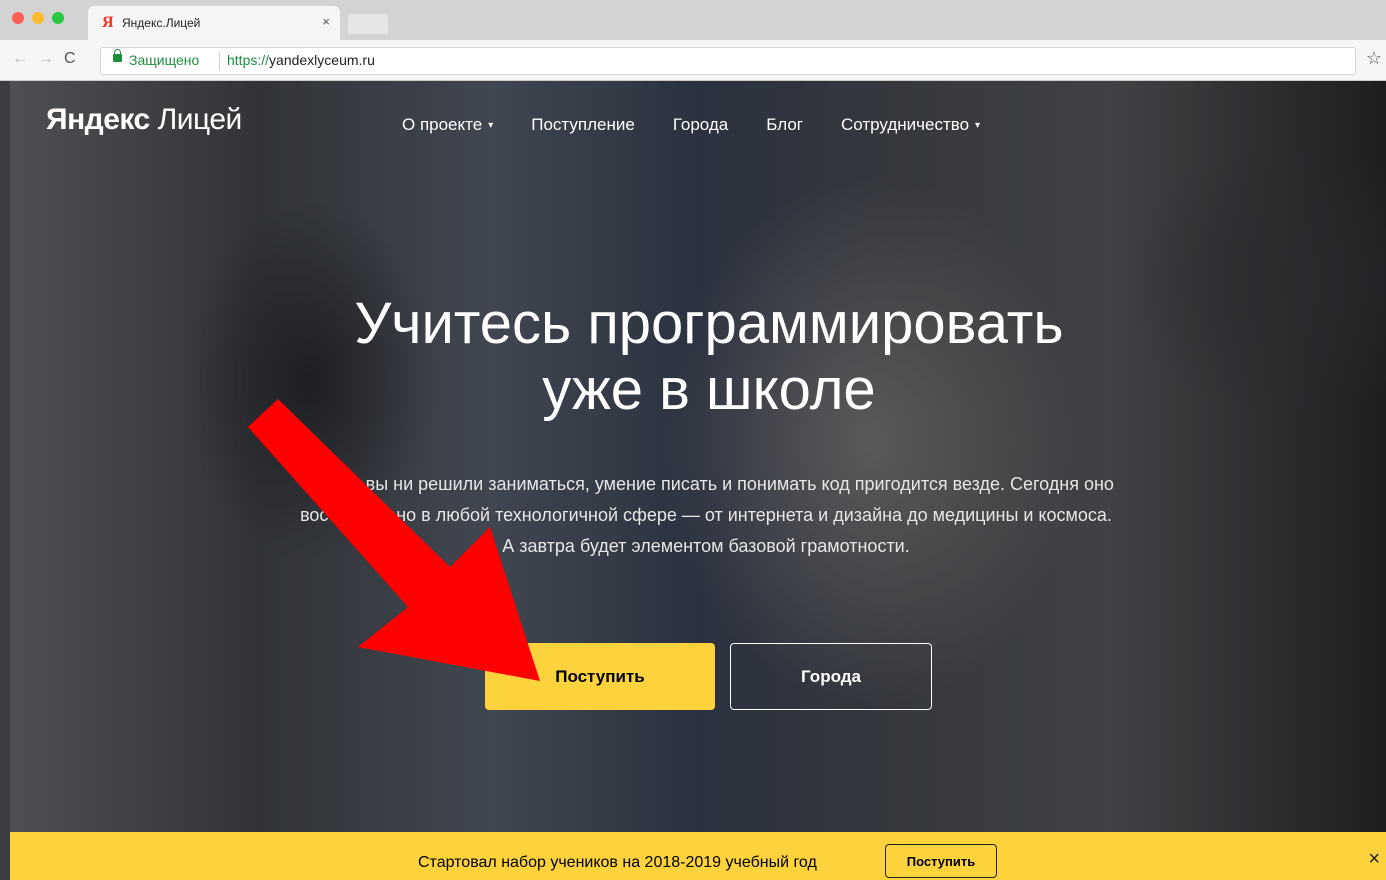 This screenshot has width=1386, height=880. What do you see at coordinates (1374, 58) in the screenshot?
I see `bookmark-star-icon: ☆` at bounding box center [1374, 58].